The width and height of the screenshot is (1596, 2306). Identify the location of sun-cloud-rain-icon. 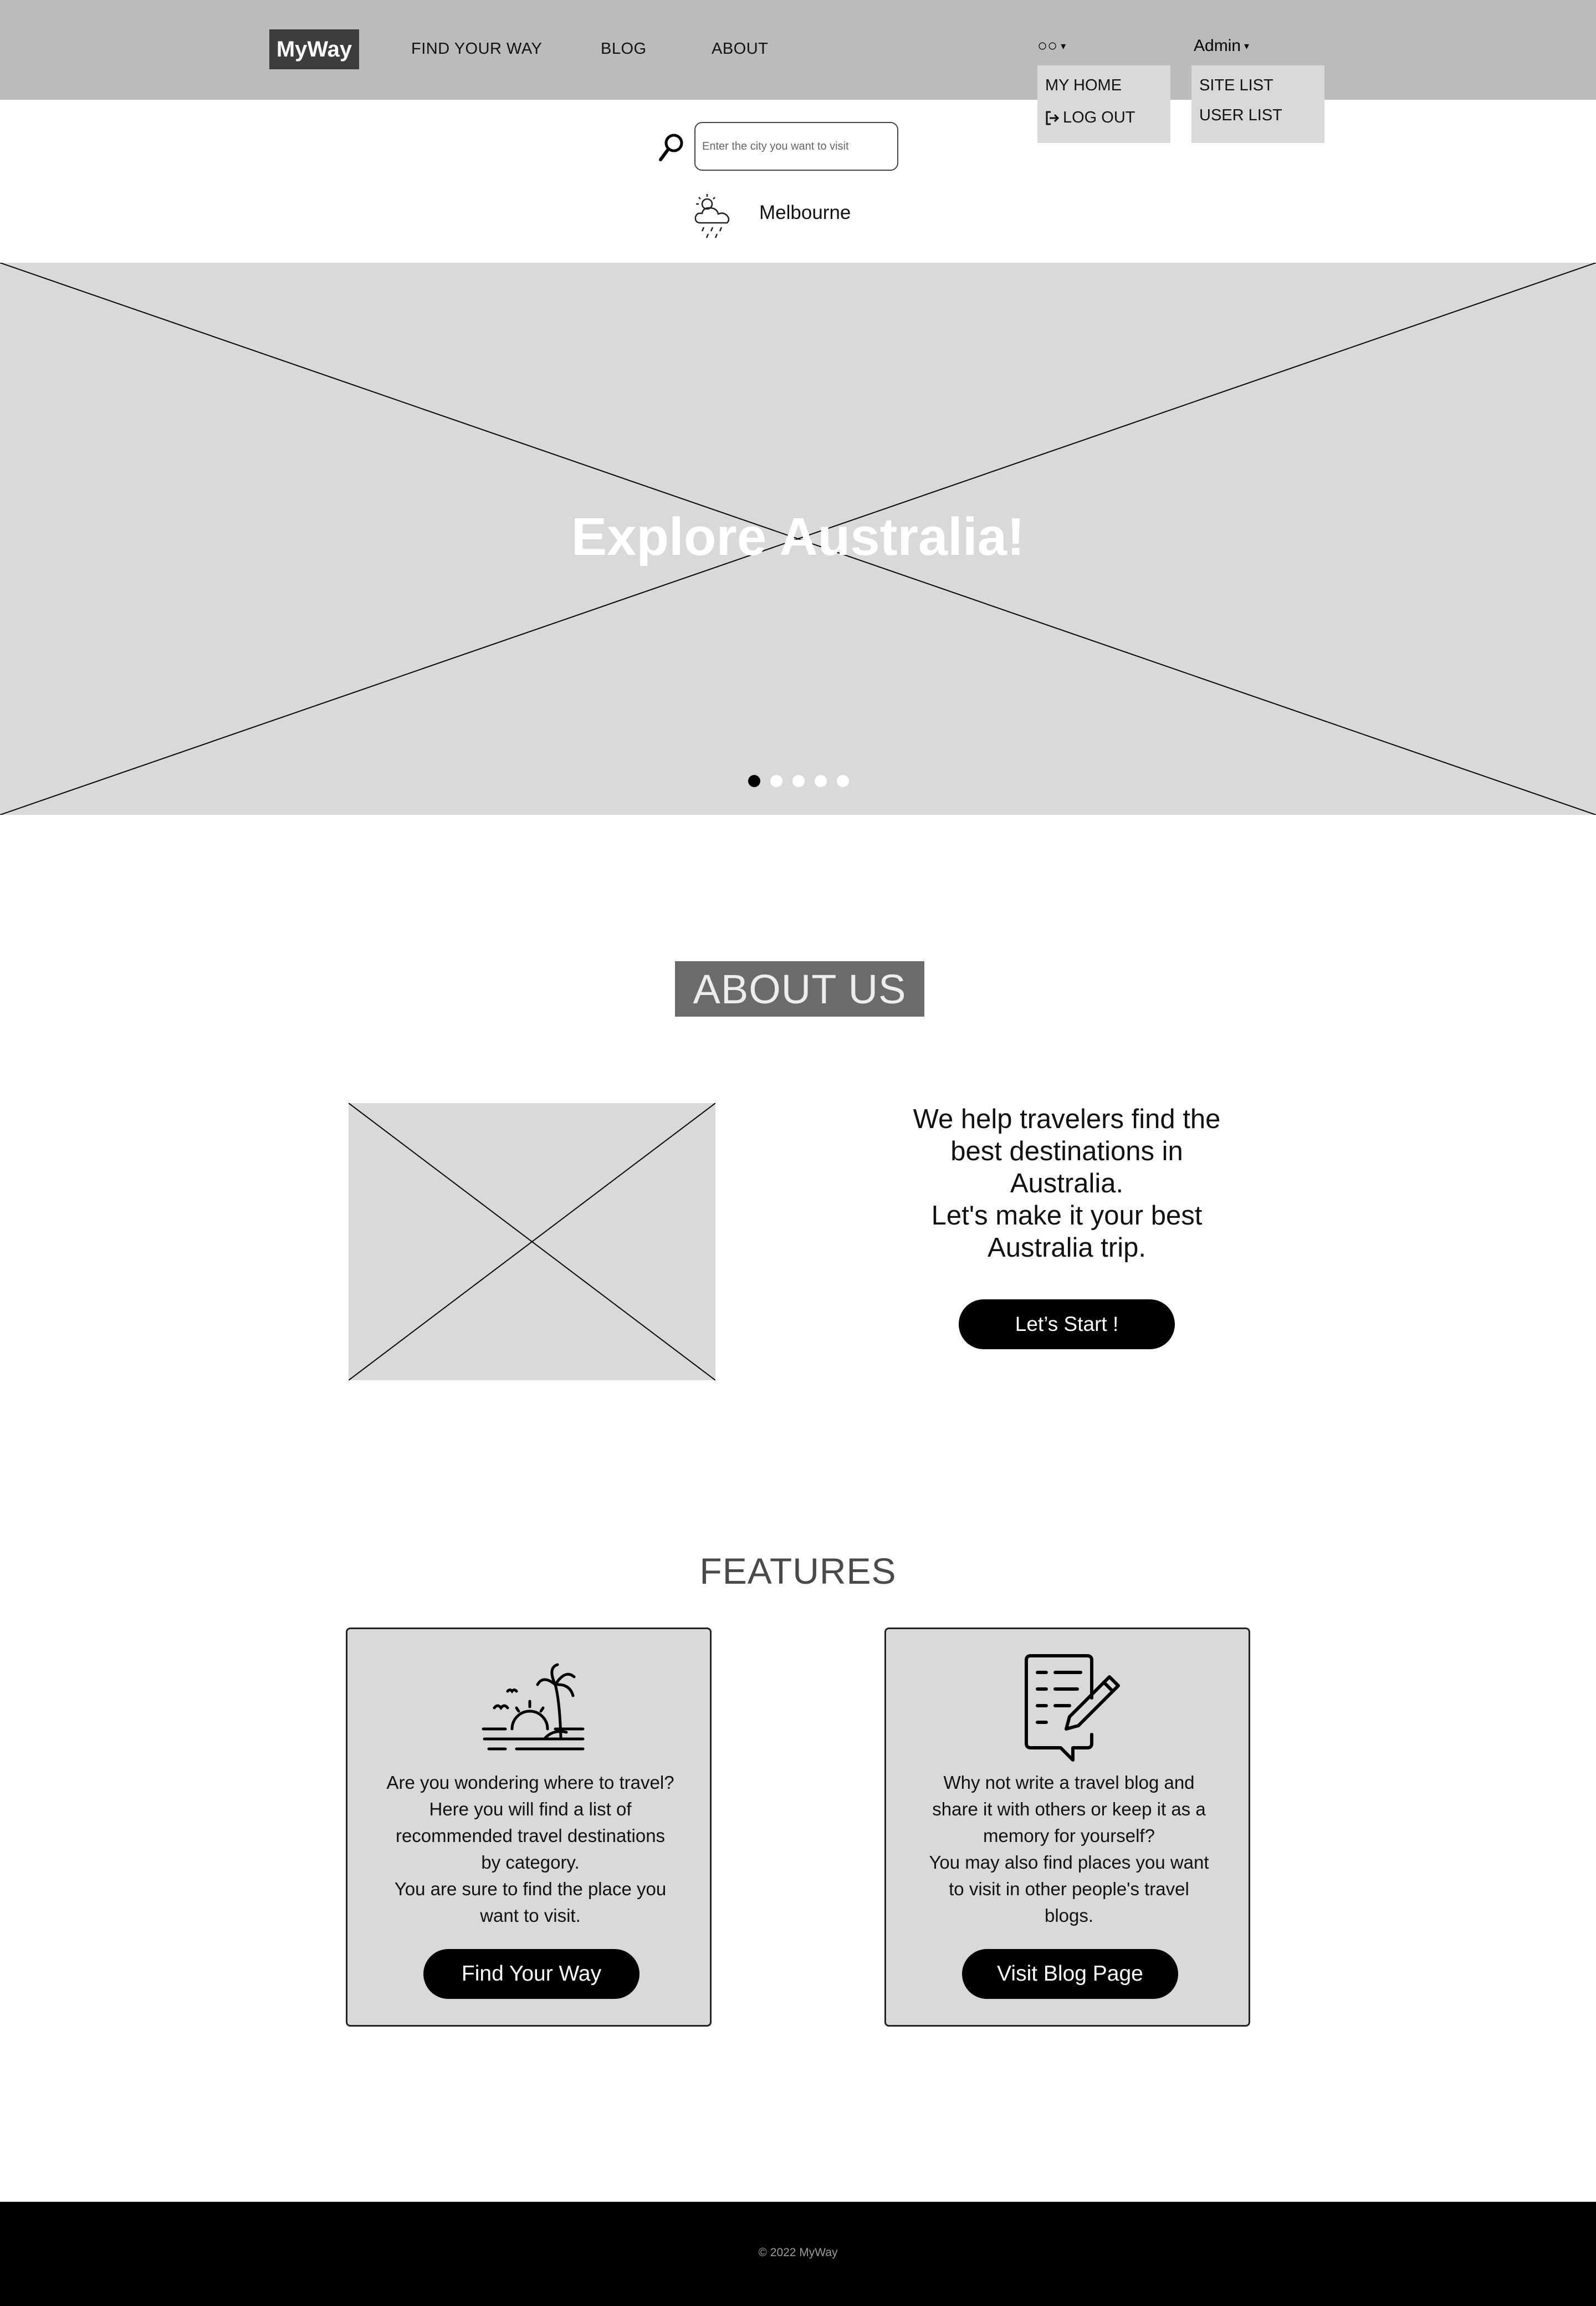
(712, 216).